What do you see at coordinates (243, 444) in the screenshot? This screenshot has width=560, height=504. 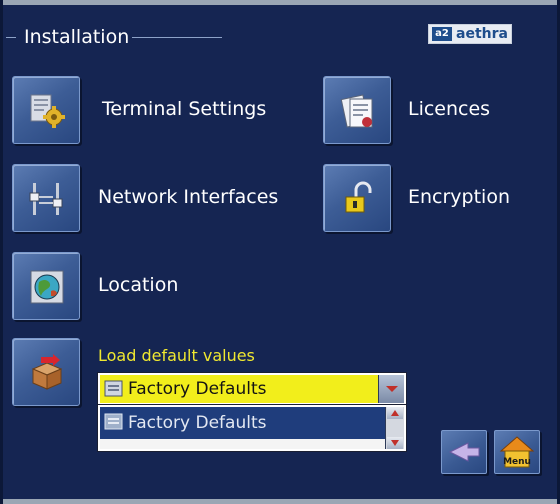 I see `list-bottom-strip` at bounding box center [243, 444].